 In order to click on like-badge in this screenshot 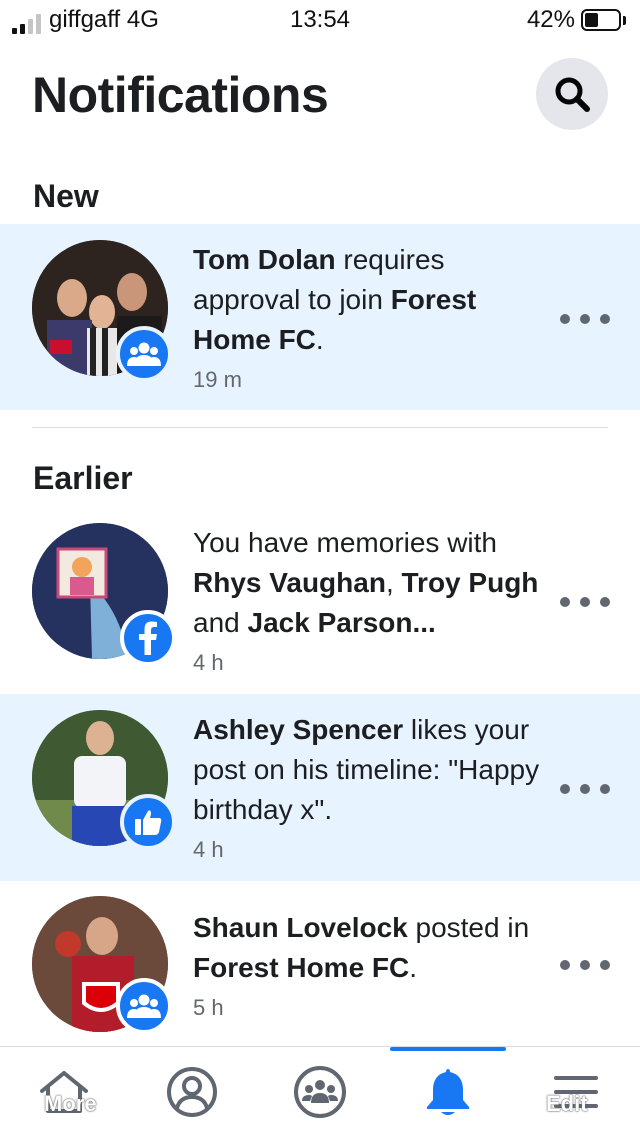, I will do `click(148, 822)`.